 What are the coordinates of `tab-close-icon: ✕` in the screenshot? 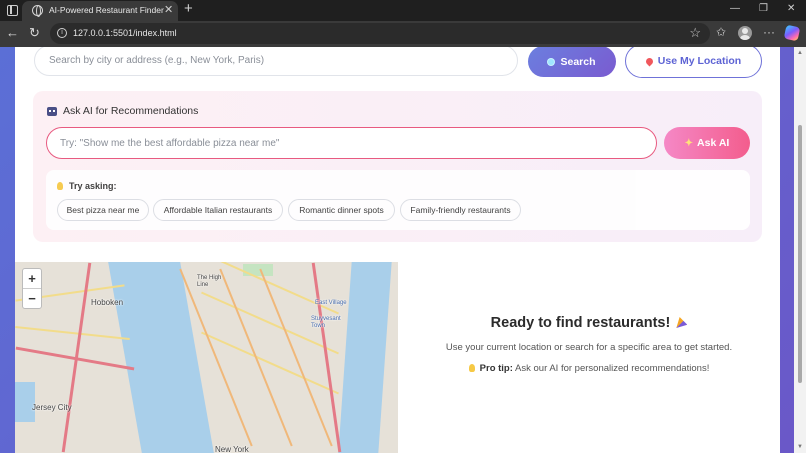 It's located at (168, 9).